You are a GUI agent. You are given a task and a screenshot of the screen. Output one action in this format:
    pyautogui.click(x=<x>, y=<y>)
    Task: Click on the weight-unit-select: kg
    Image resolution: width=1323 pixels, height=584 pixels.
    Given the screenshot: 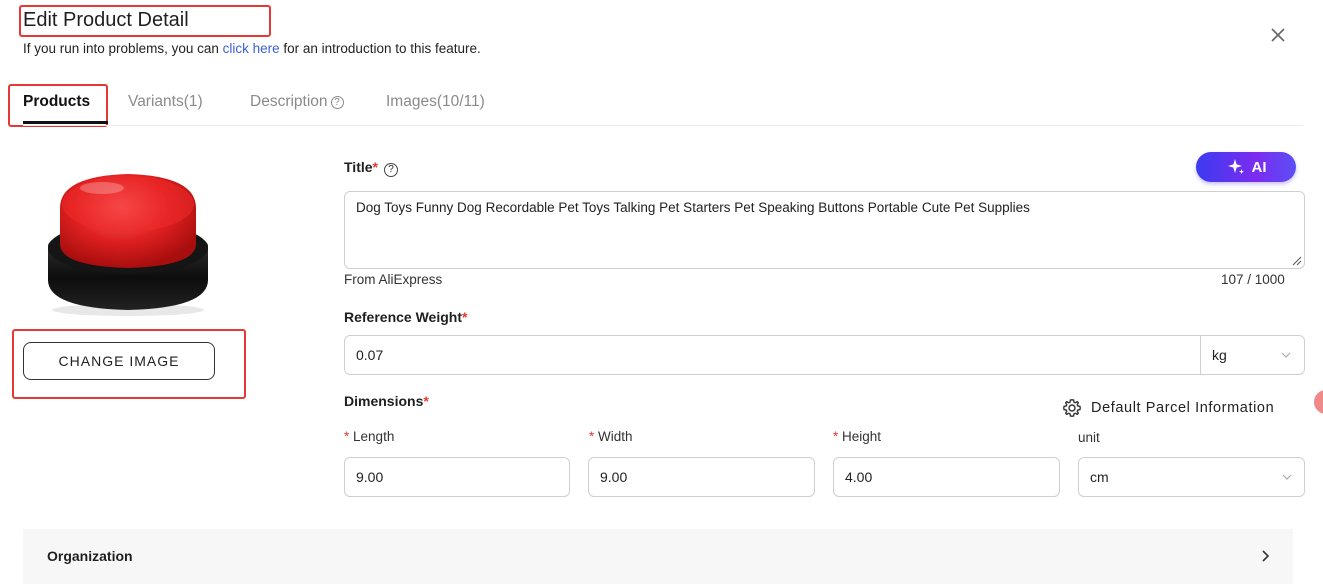 What is the action you would take?
    pyautogui.click(x=1252, y=355)
    